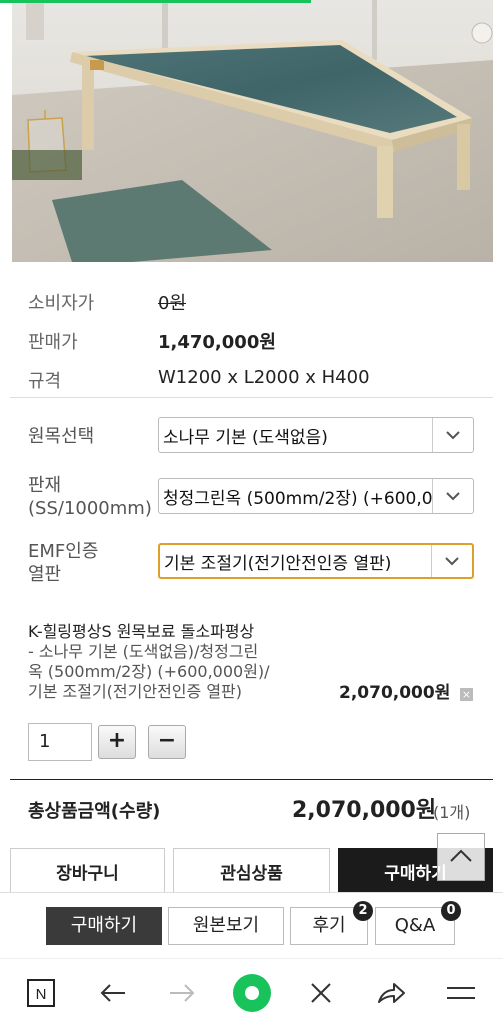  I want to click on svg-text: N, so click(41, 994).